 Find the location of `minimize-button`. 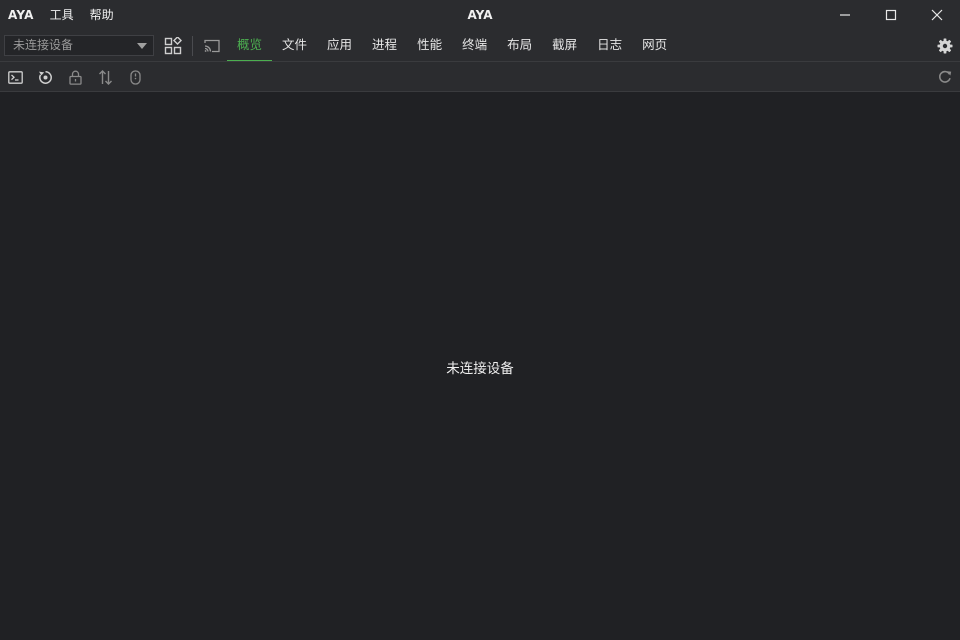

minimize-button is located at coordinates (845, 15).